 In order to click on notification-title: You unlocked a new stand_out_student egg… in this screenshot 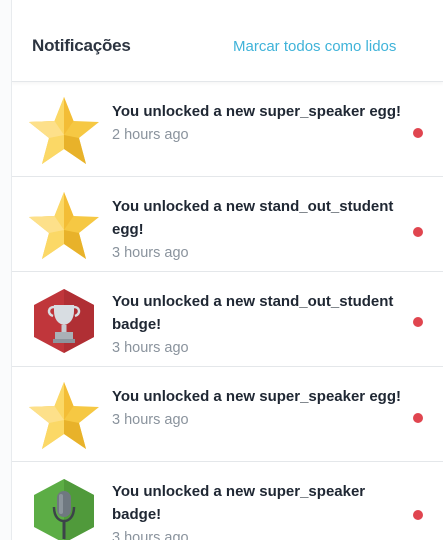, I will do `click(253, 218)`.